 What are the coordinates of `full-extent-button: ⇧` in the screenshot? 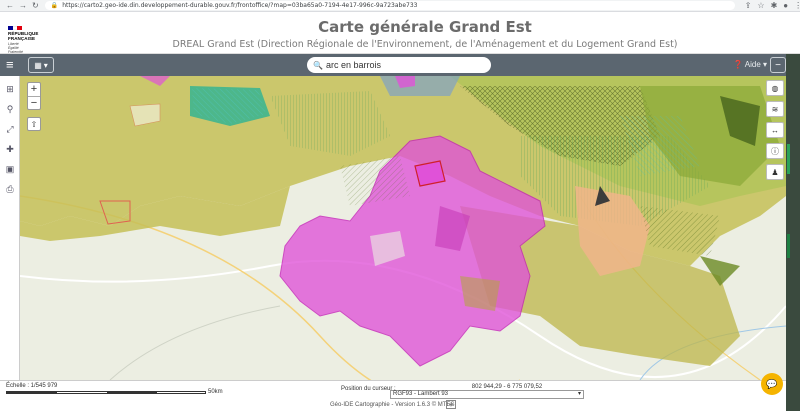 It's located at (34, 124).